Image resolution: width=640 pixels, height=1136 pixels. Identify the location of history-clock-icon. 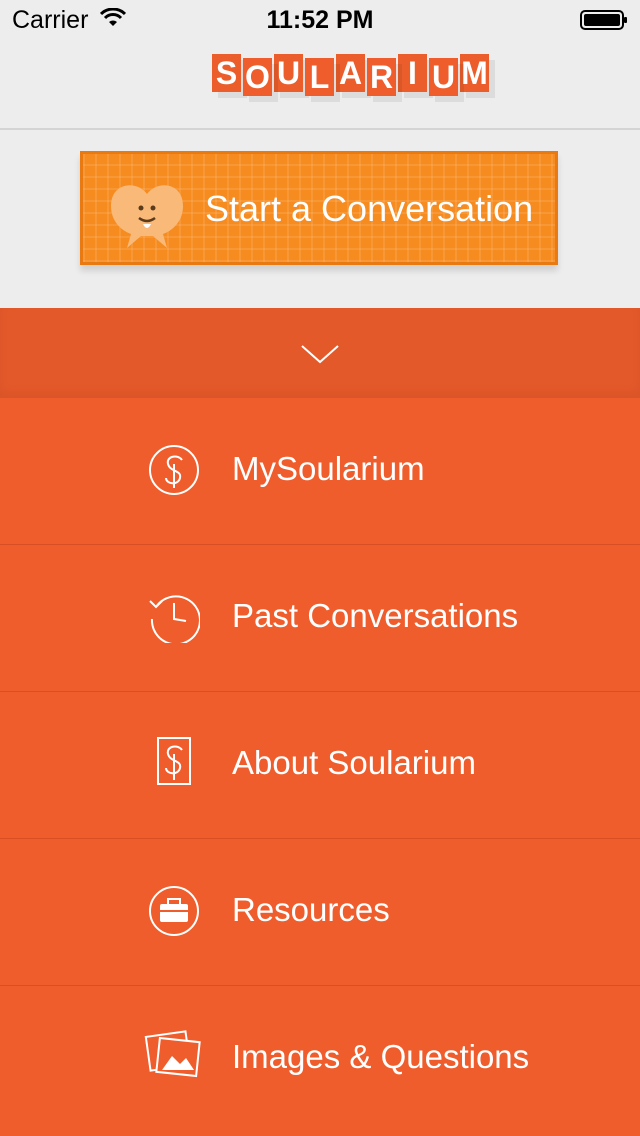
(174, 619).